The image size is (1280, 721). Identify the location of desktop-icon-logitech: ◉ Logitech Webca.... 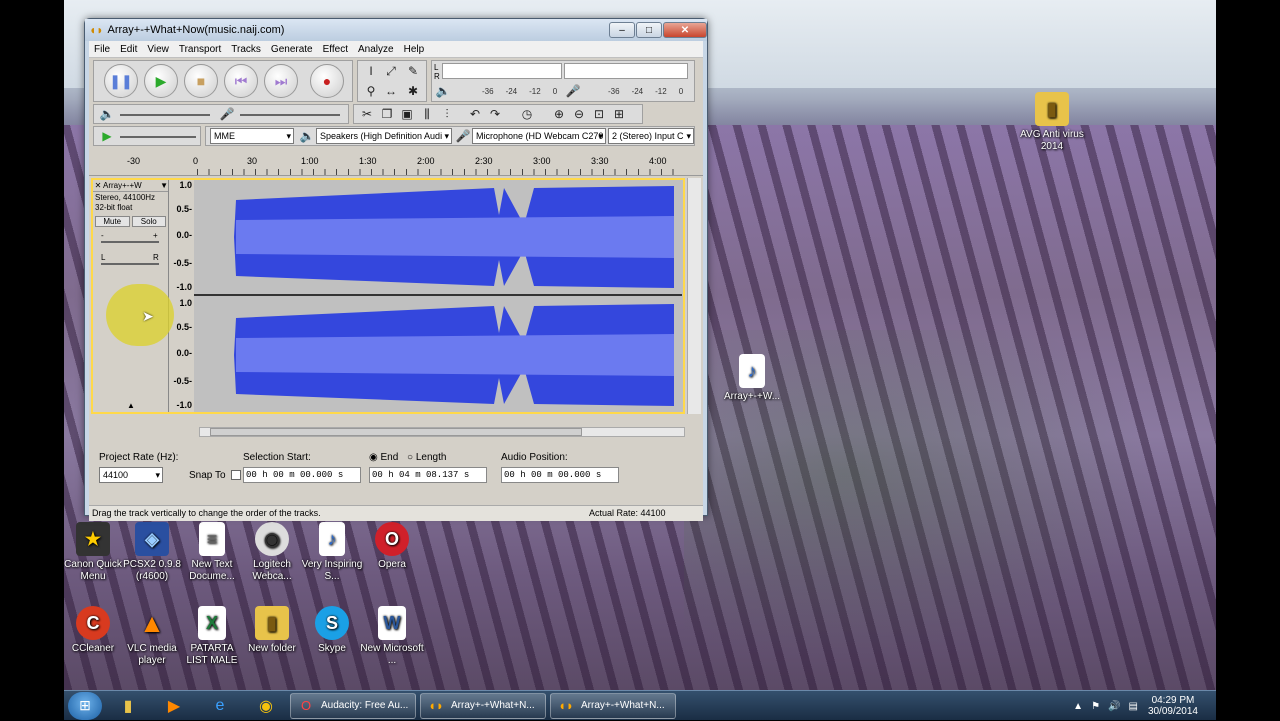
(272, 552).